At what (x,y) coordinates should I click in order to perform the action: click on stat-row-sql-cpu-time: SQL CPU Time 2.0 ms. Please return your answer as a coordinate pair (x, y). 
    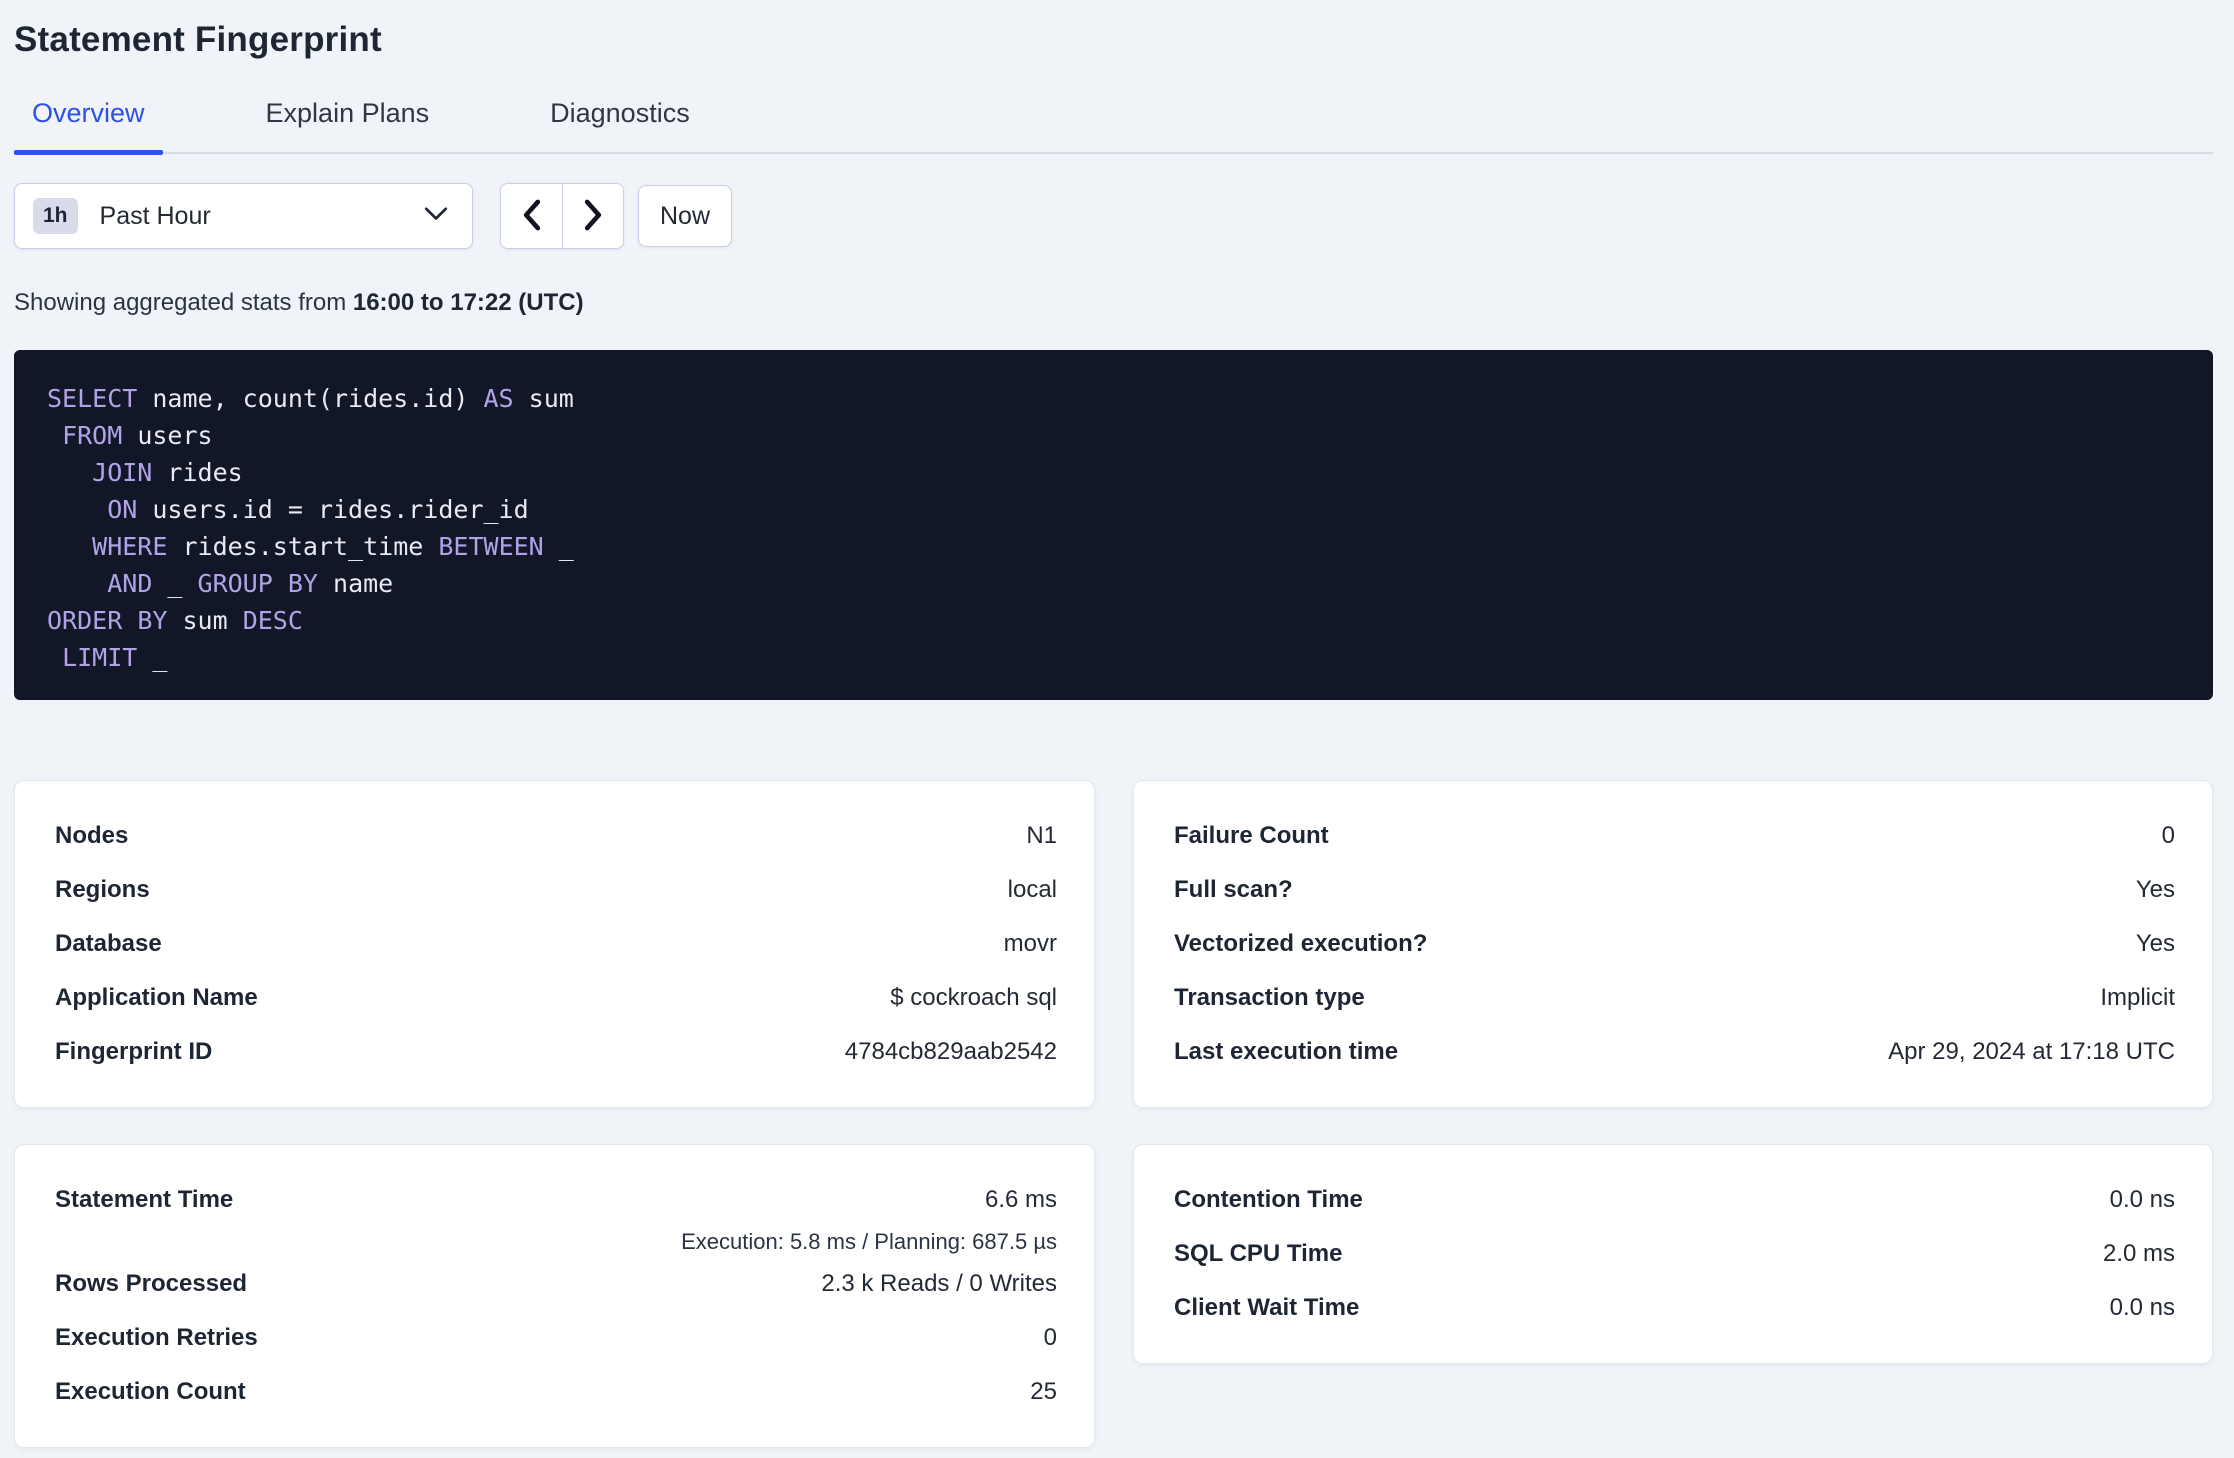
    Looking at the image, I should click on (1674, 1254).